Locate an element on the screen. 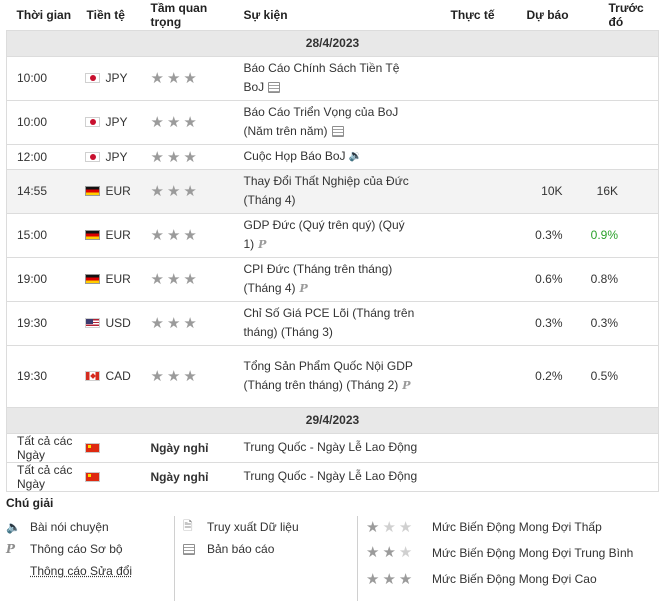 This screenshot has height=601, width=665. event-name-cell: Cuộc Họp Báo BoJ 🔉 is located at coordinates (332, 157).